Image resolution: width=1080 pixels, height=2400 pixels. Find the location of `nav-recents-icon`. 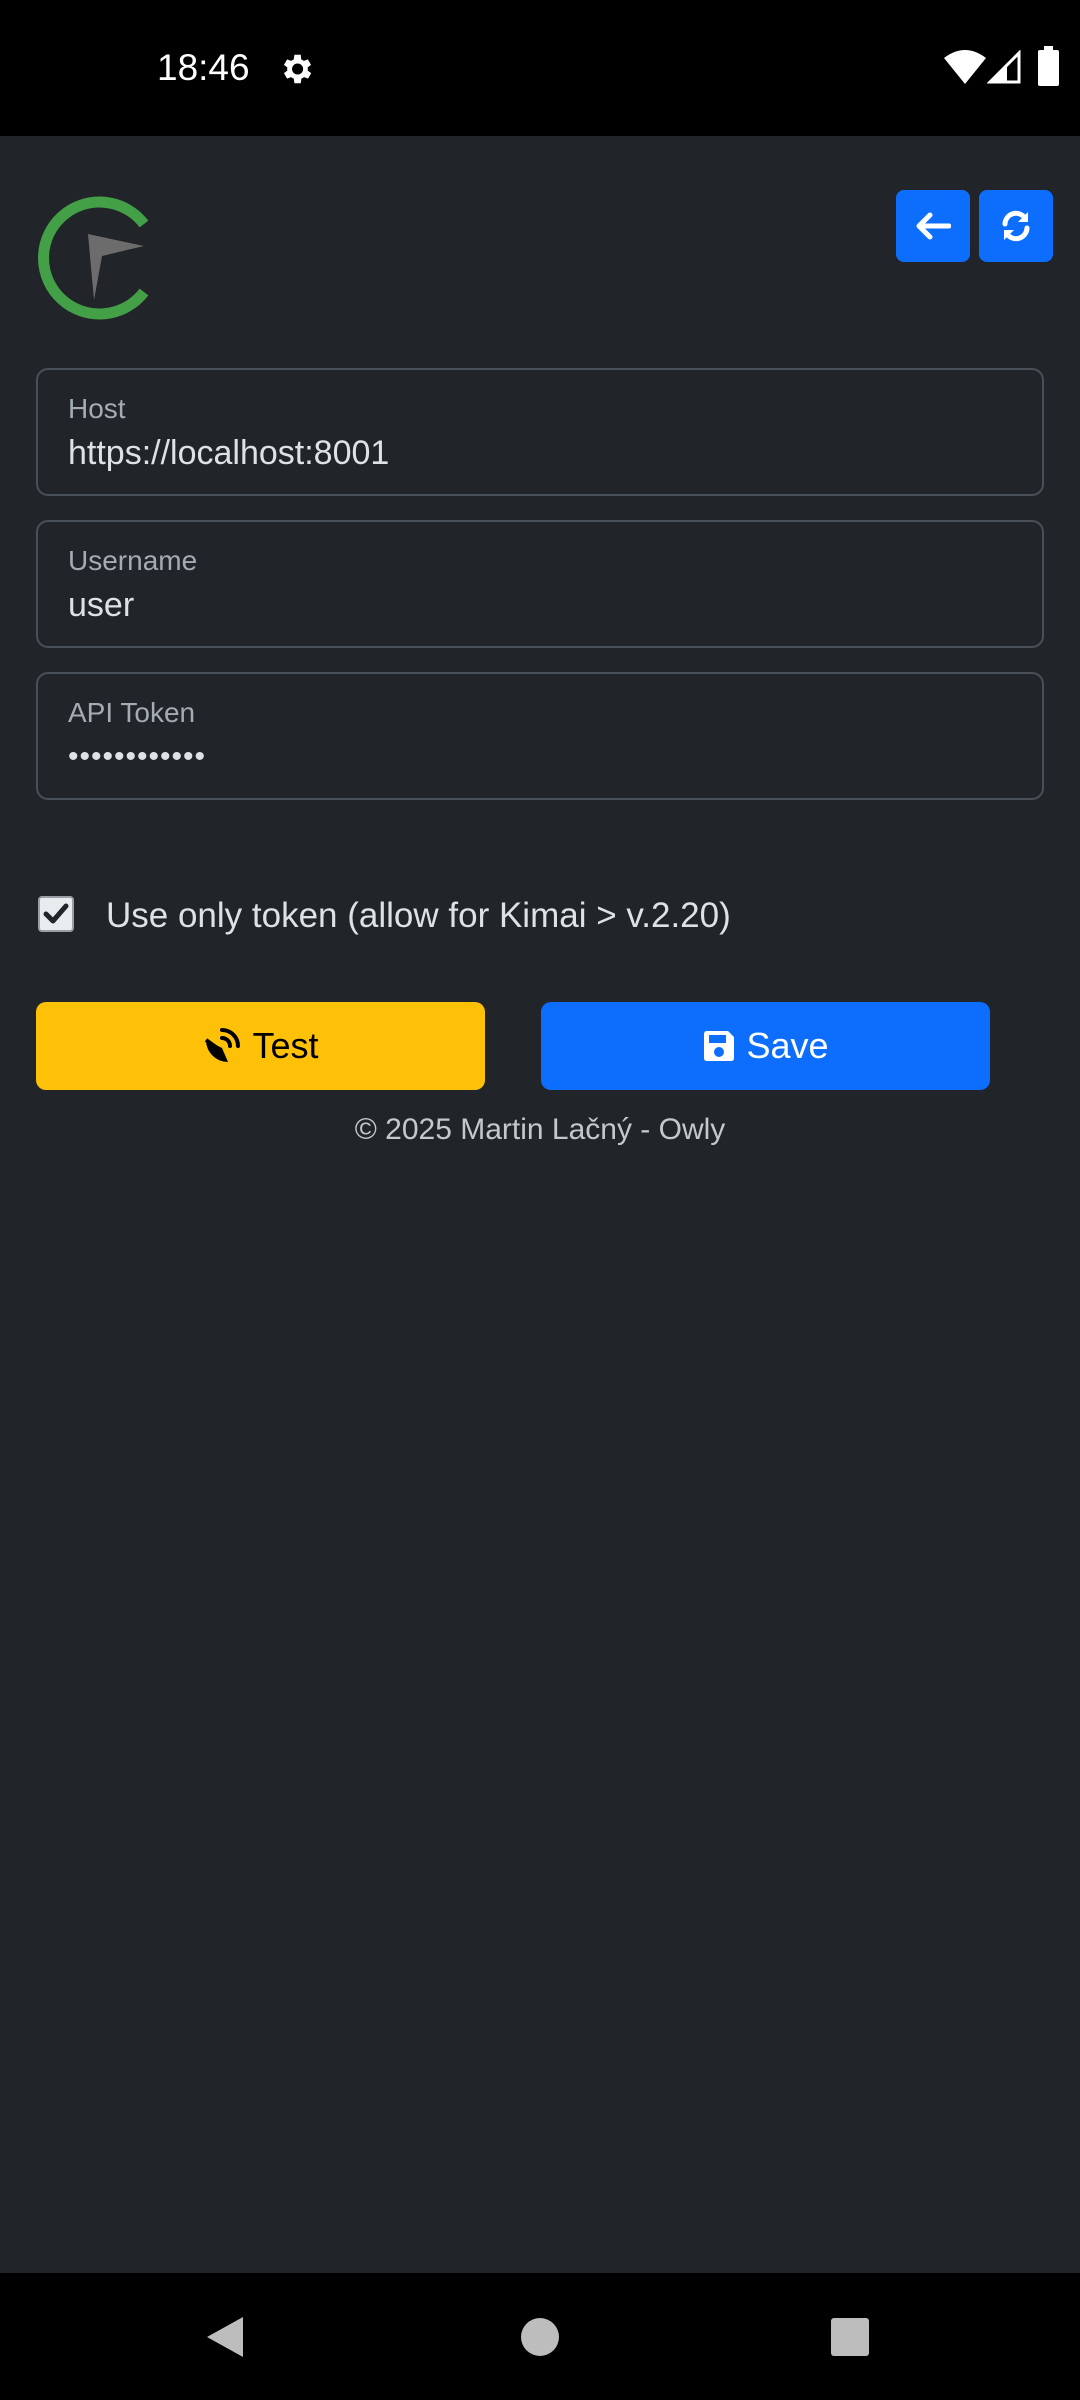

nav-recents-icon is located at coordinates (850, 2337).